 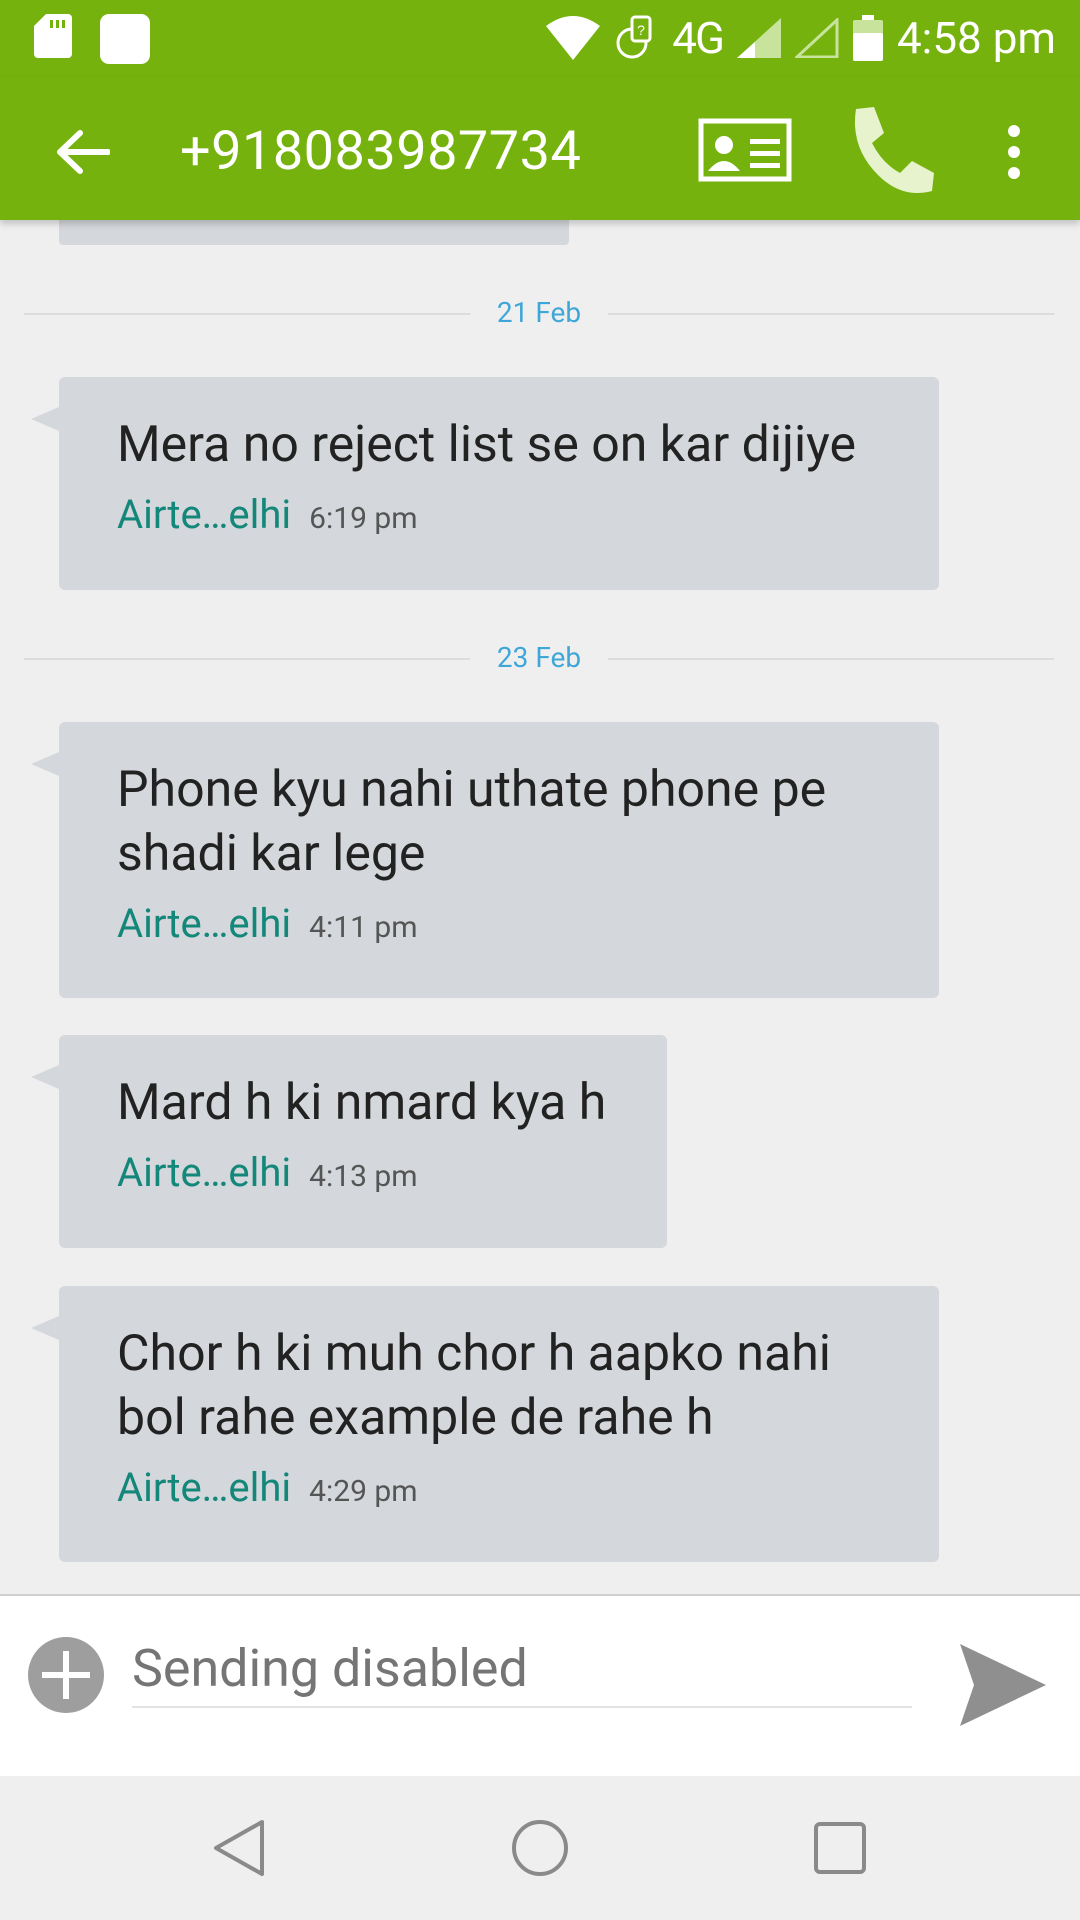 What do you see at coordinates (758, 38) in the screenshot?
I see `signal-icon` at bounding box center [758, 38].